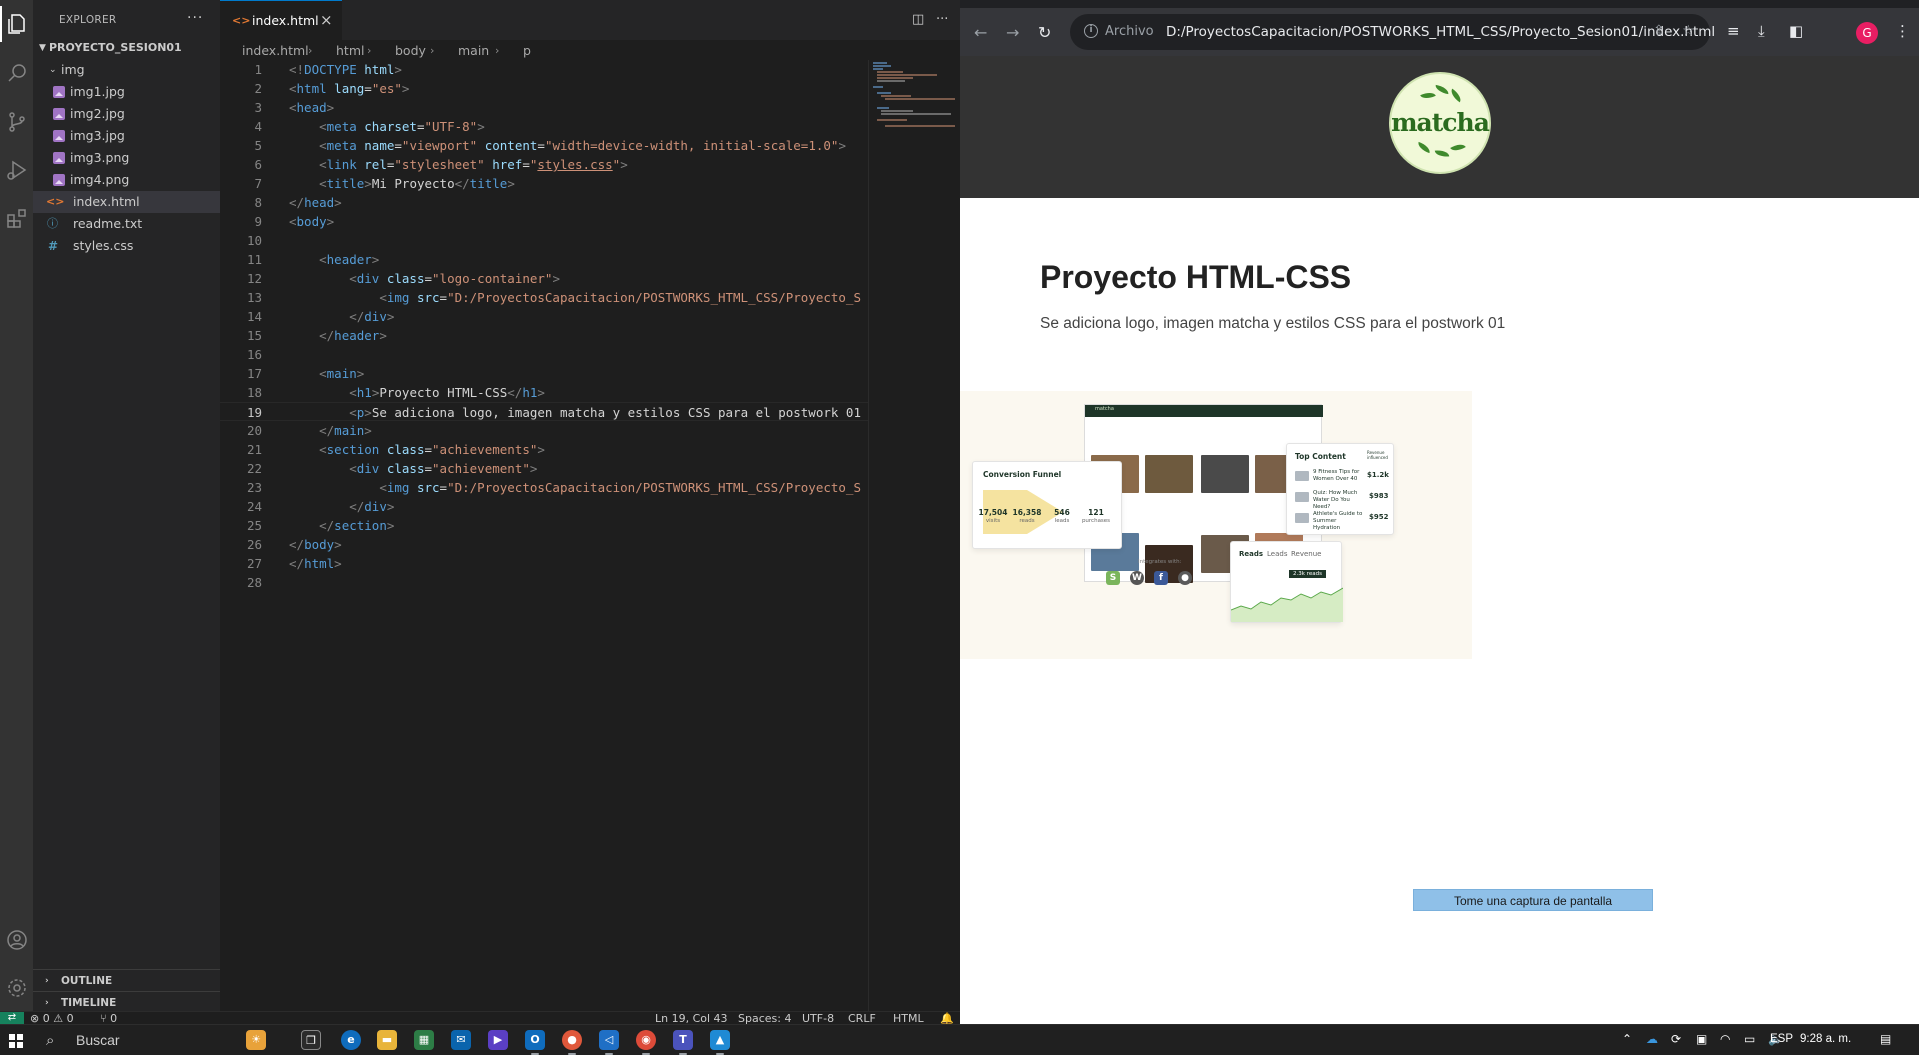 The width and height of the screenshot is (1919, 1055). Describe the element at coordinates (683, 1042) in the screenshot. I see `teams-icon: T` at that location.